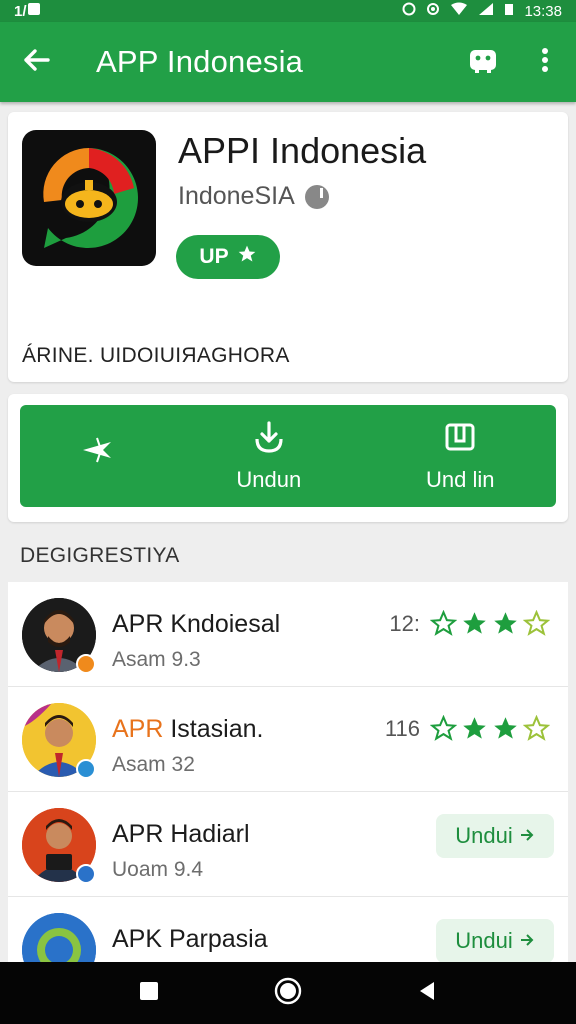 This screenshot has width=576, height=1024. Describe the element at coordinates (509, 11) in the screenshot. I see `battery-icon` at that location.